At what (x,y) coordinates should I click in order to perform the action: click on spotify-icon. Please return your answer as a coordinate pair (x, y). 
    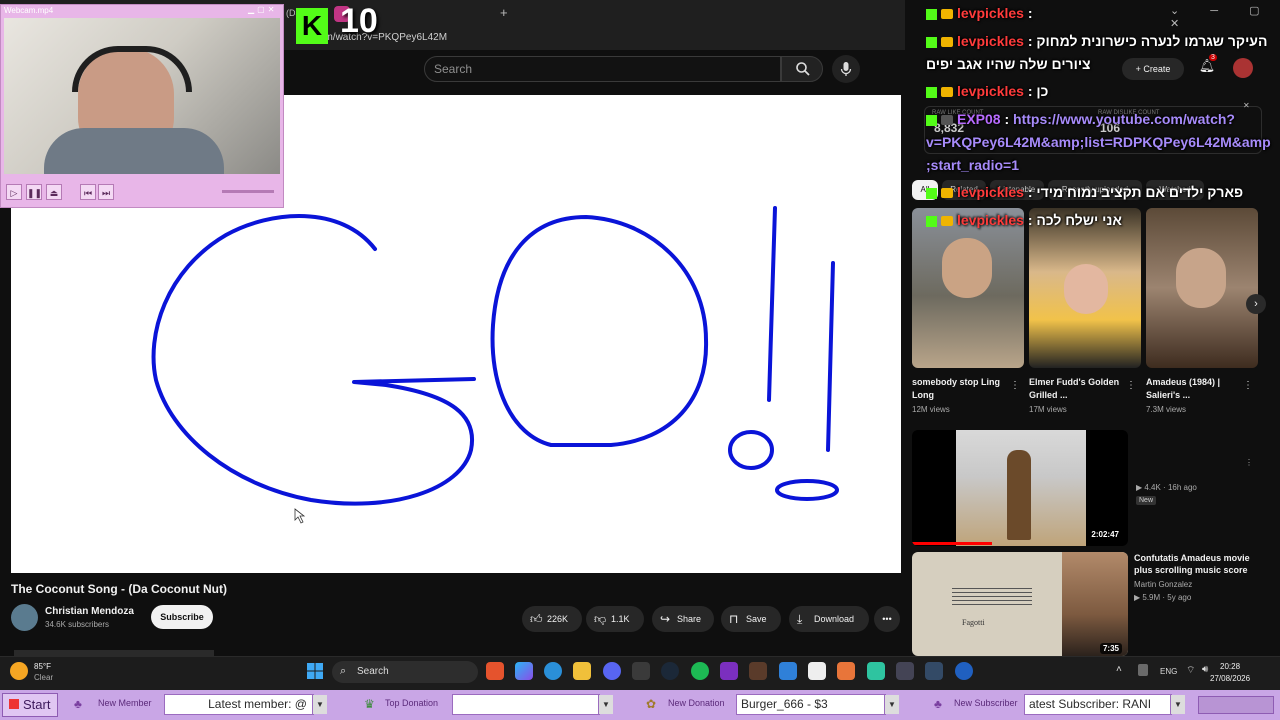
    Looking at the image, I should click on (700, 671).